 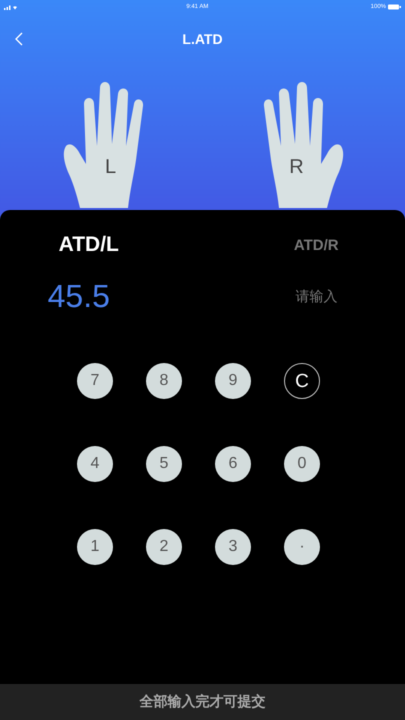 What do you see at coordinates (296, 167) in the screenshot?
I see `hand-label: R` at bounding box center [296, 167].